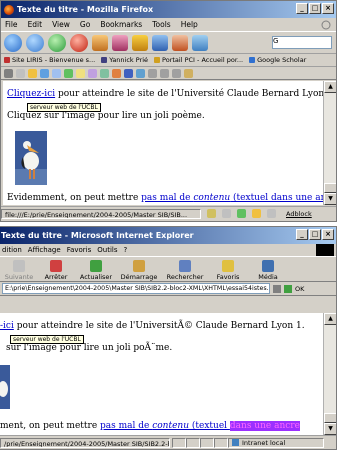 This screenshot has height=450, width=337. I want to click on puzzle-icon, so click(140, 42).